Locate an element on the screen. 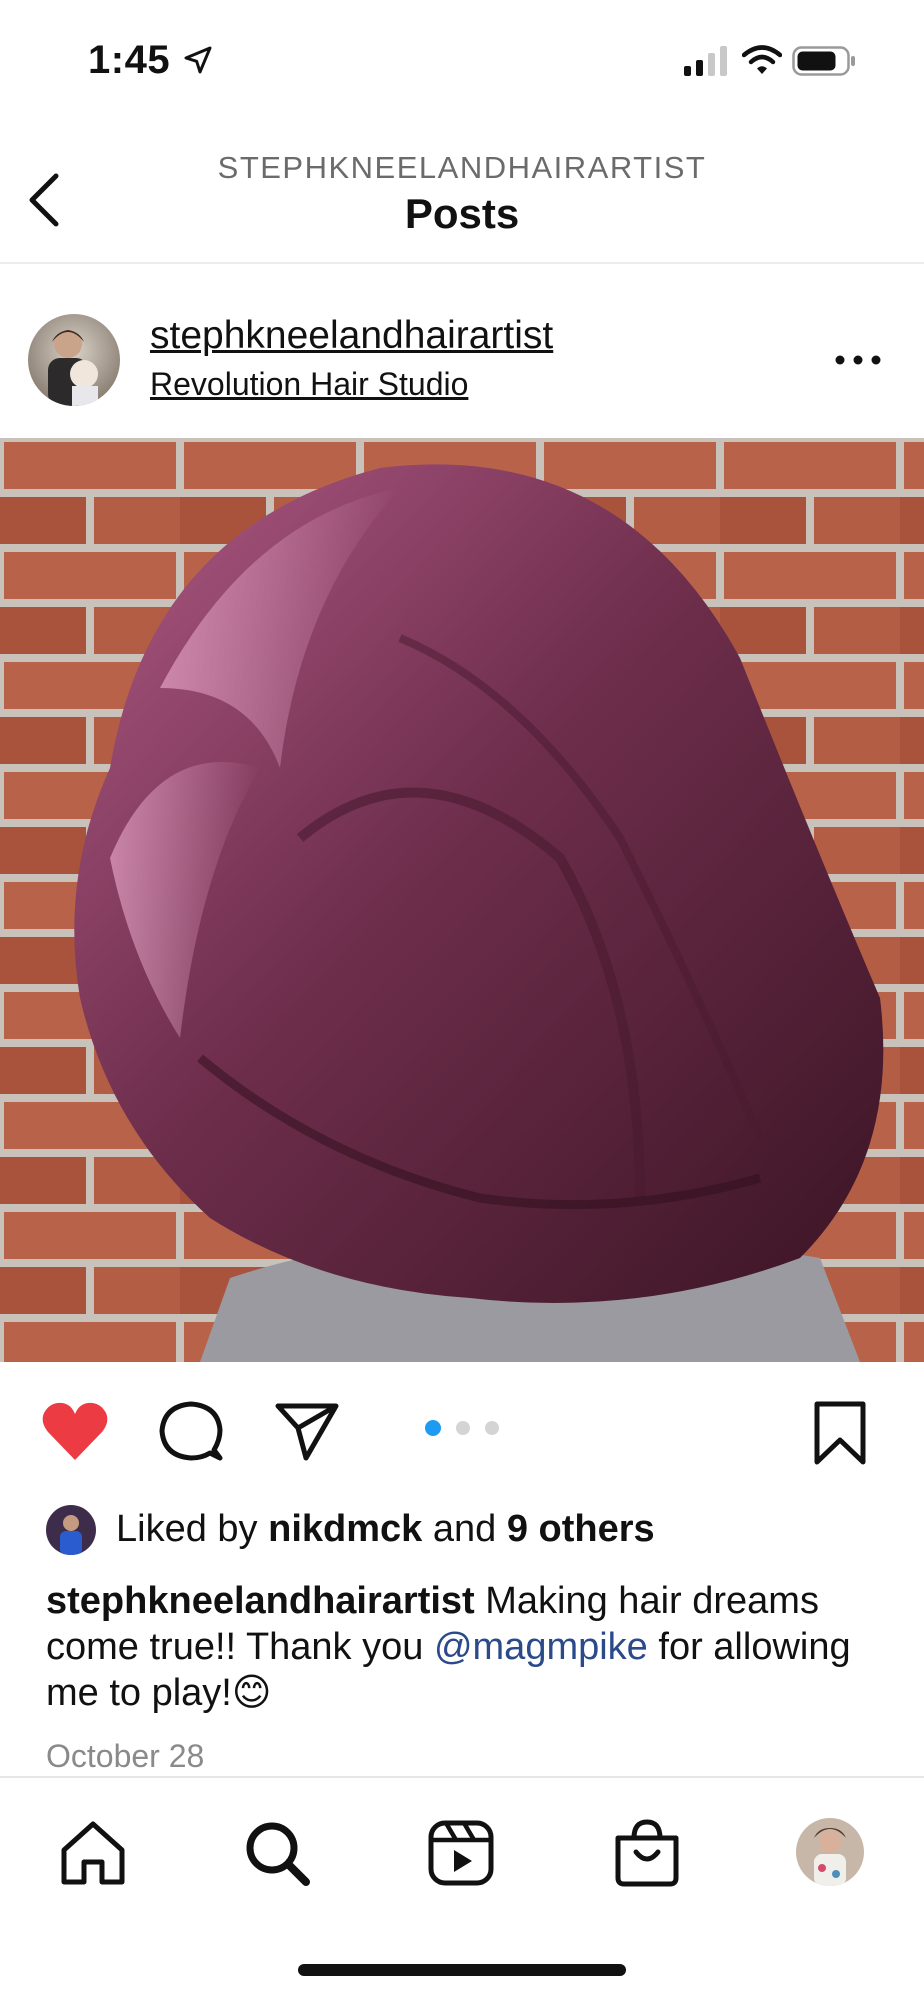 This screenshot has width=924, height=2000. battery-icon is located at coordinates (823, 61).